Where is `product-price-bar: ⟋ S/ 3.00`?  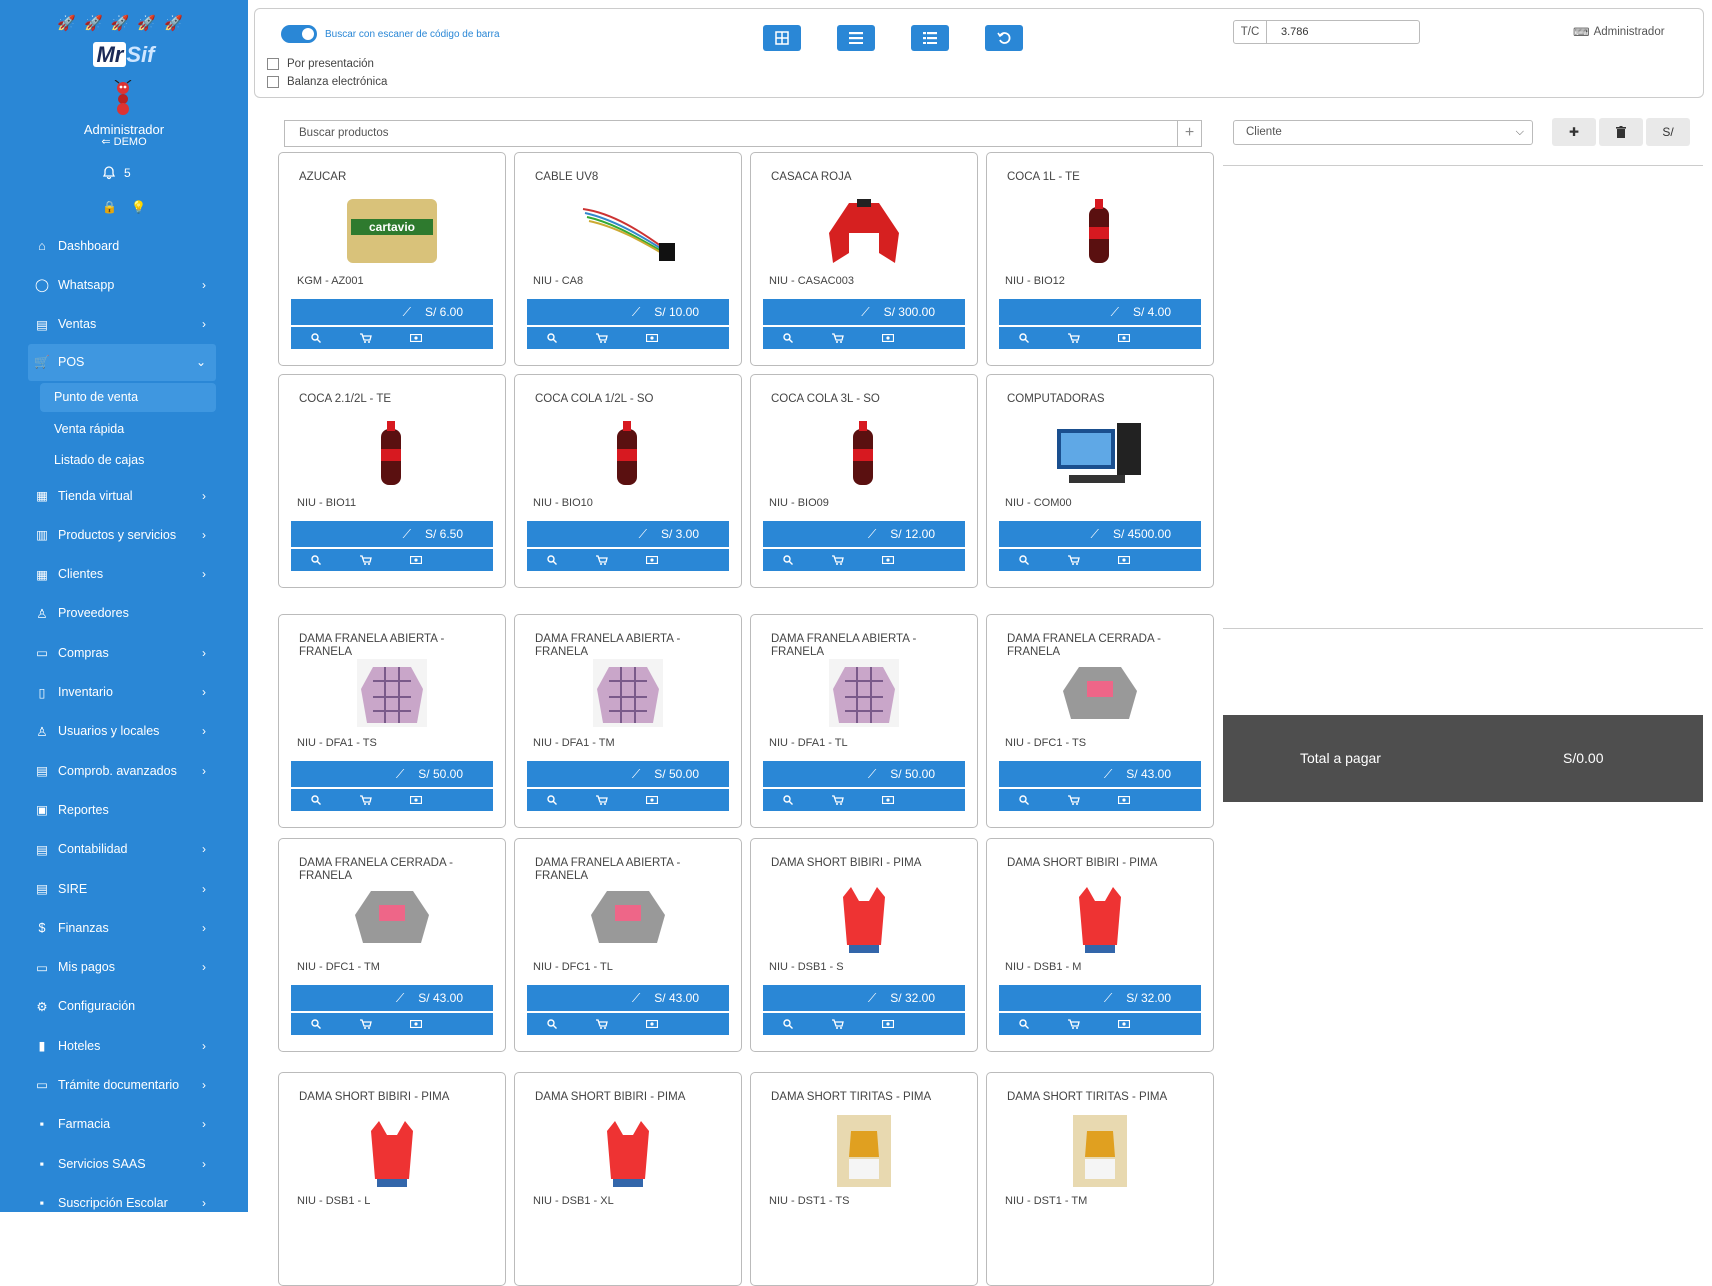
product-price-bar: ⟋ S/ 3.00 is located at coordinates (628, 534).